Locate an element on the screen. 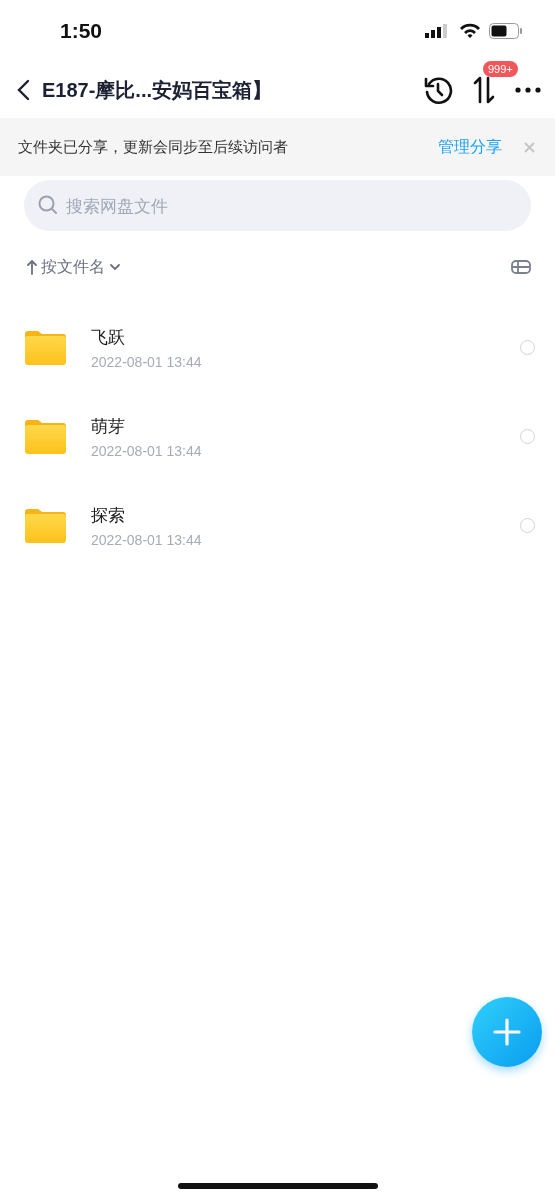 The height and width of the screenshot is (1200, 555). history-button is located at coordinates (438, 90).